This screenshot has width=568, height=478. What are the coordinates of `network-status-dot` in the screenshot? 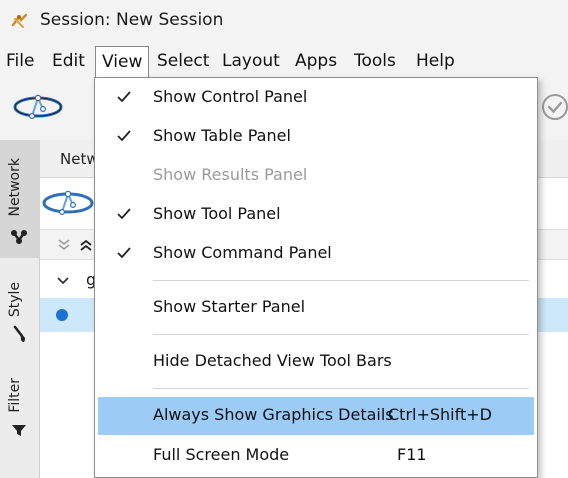 It's located at (62, 315).